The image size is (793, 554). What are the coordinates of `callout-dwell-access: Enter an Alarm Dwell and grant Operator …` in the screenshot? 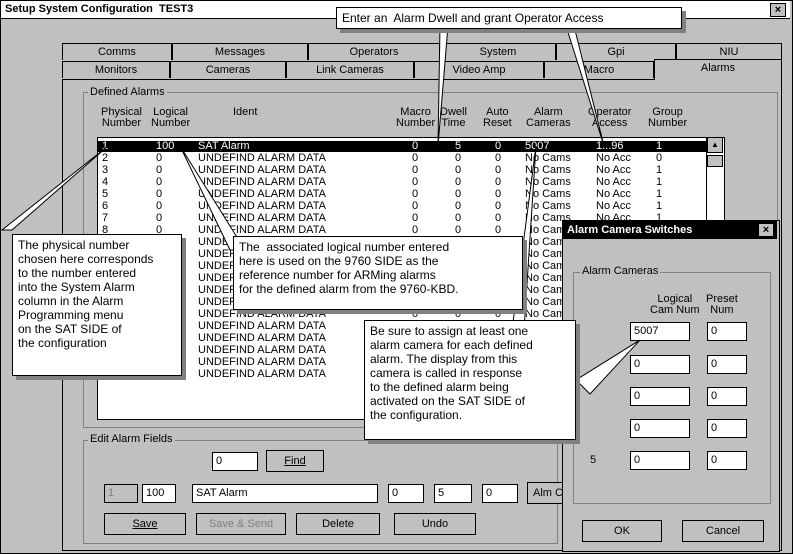 It's located at (509, 18).